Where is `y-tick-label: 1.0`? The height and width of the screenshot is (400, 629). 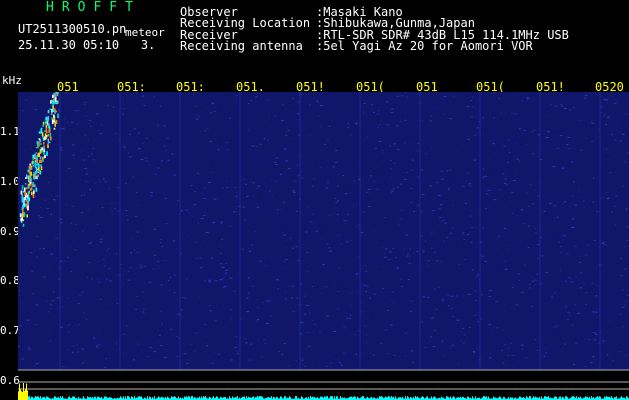
y-tick-label: 1.0 is located at coordinates (10, 181).